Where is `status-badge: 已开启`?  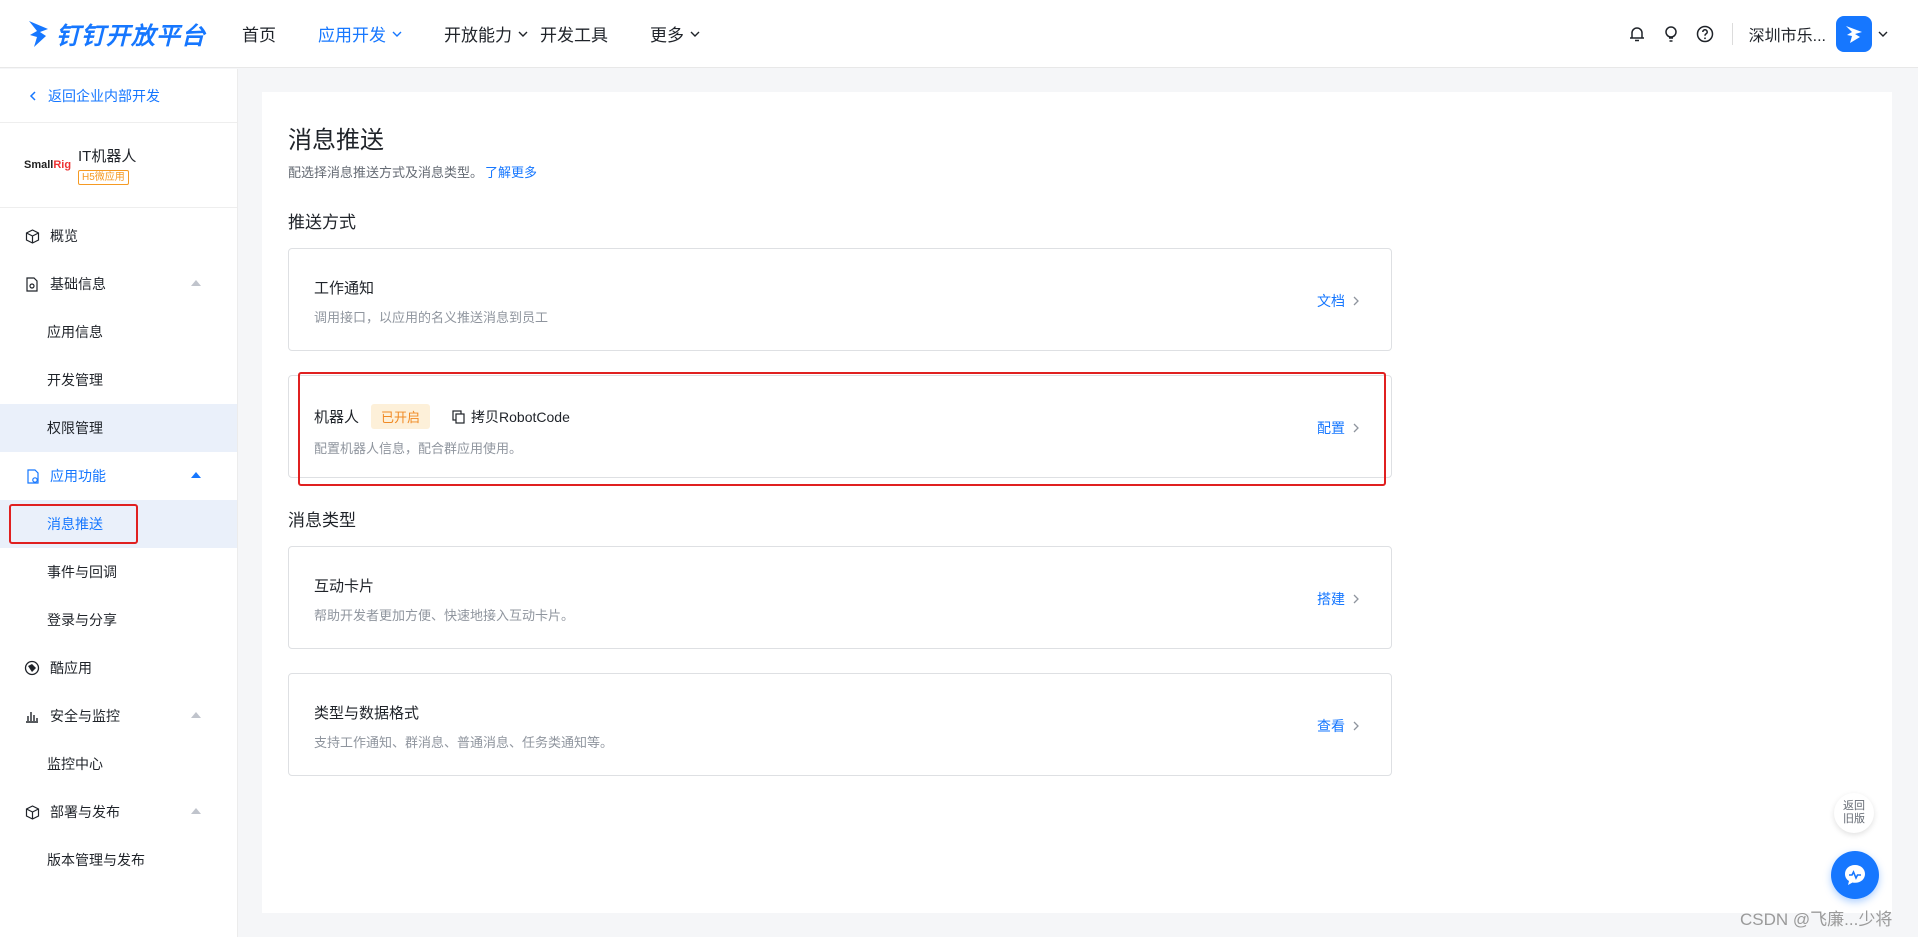 status-badge: 已开启 is located at coordinates (401, 416).